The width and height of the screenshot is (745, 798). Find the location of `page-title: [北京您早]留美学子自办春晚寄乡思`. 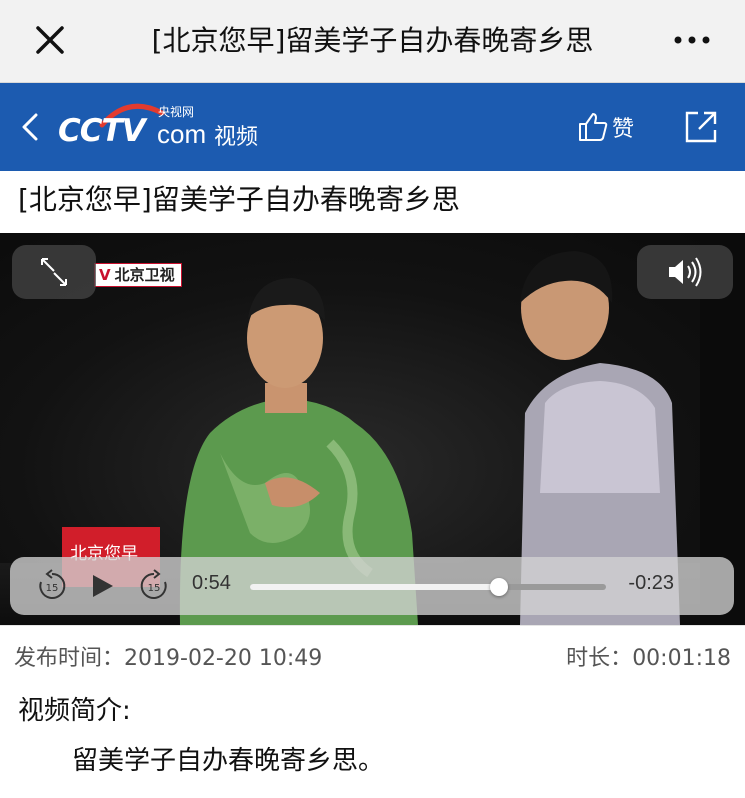

page-title: [北京您早]留美学子自办春晚寄乡思 is located at coordinates (372, 41).